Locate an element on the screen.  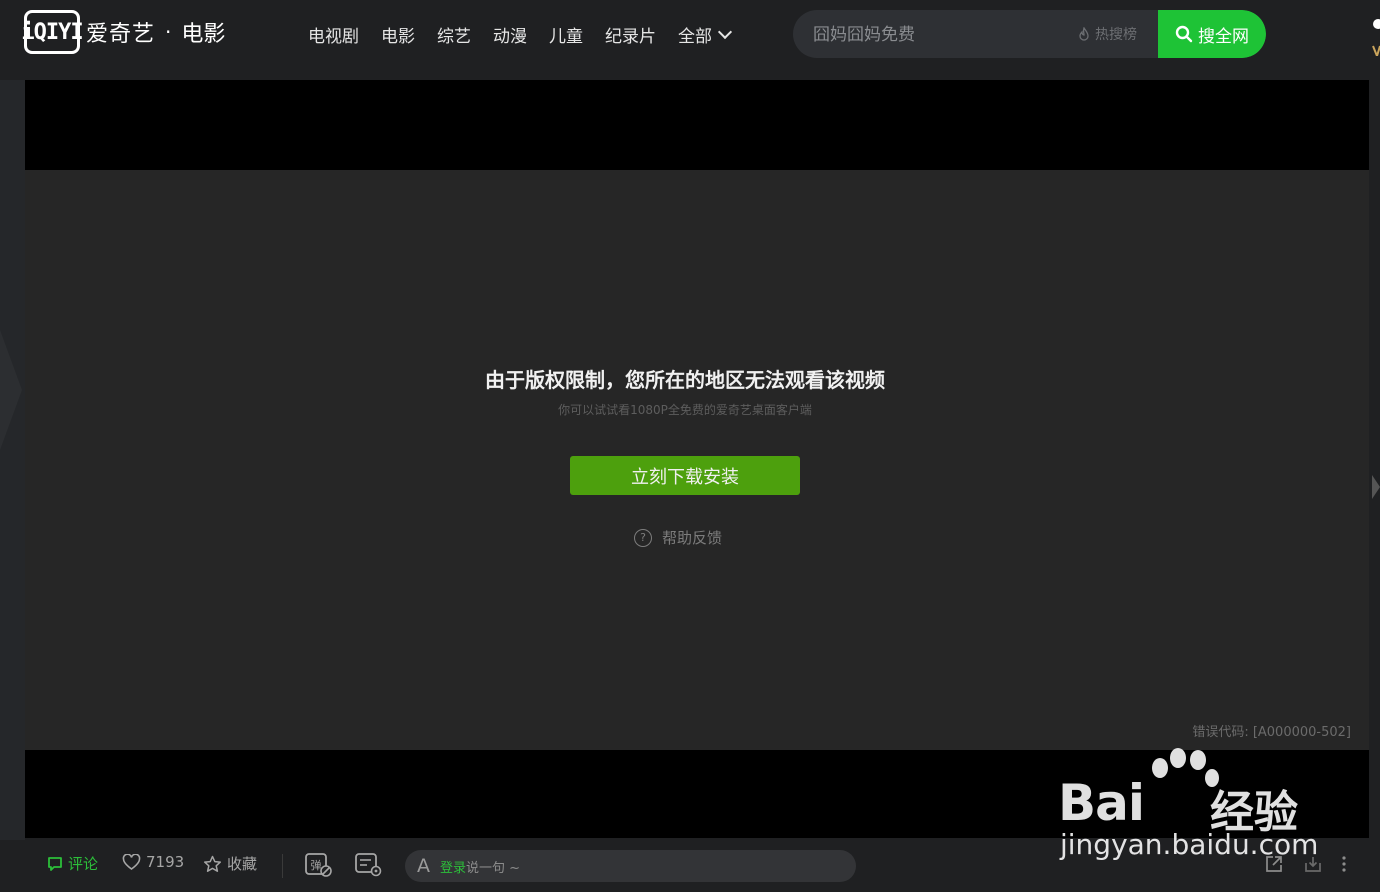
copyright-restriction-title: 由于版权限制，您所在的地区无法观看该视频 is located at coordinates (685, 380).